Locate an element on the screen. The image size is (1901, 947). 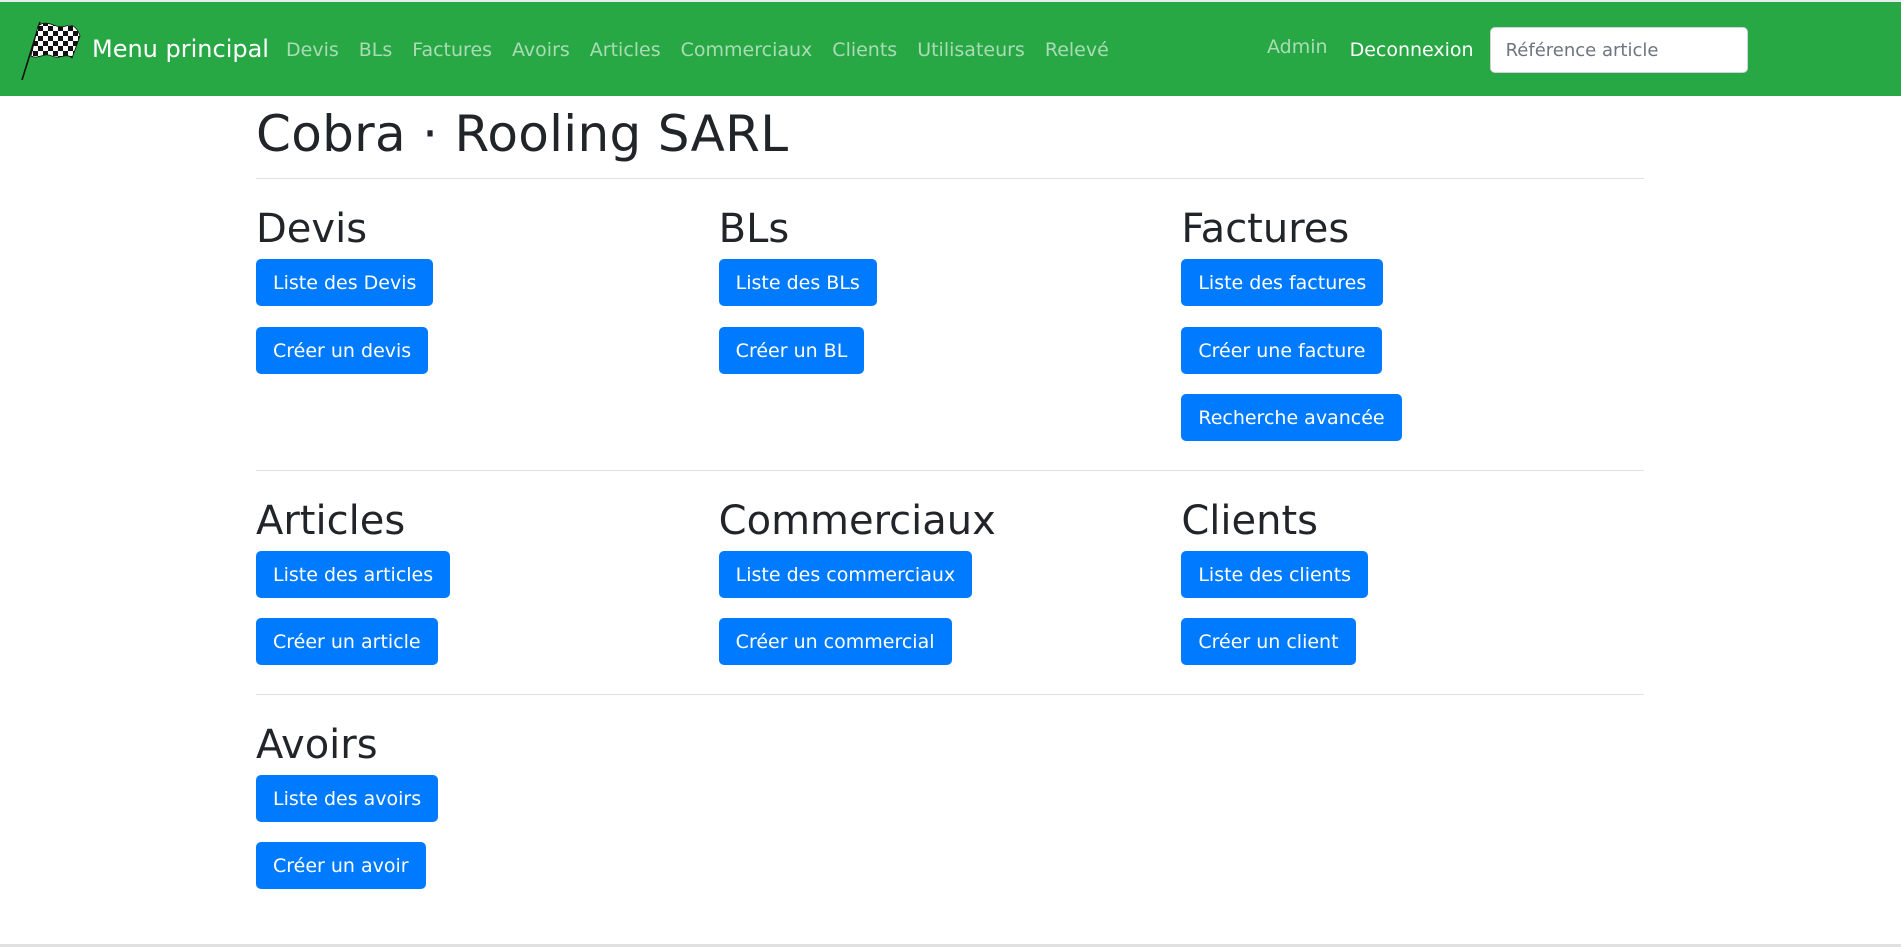
section-avoirs: Avoirs Liste des avoirs Créer un avoir is located at coordinates (493, 815).